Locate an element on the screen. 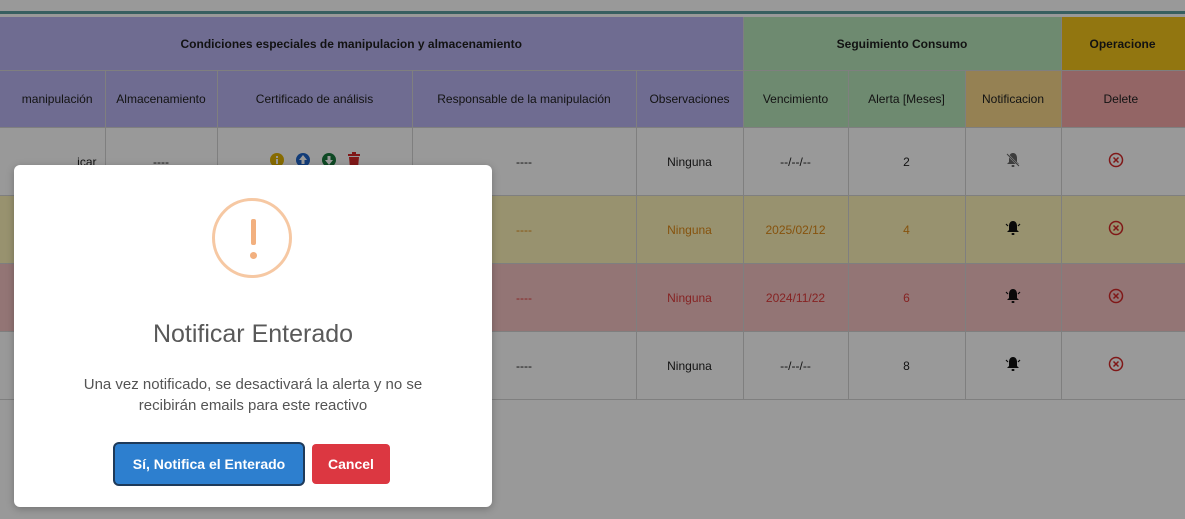 The image size is (1185, 519). warning-icon is located at coordinates (252, 238).